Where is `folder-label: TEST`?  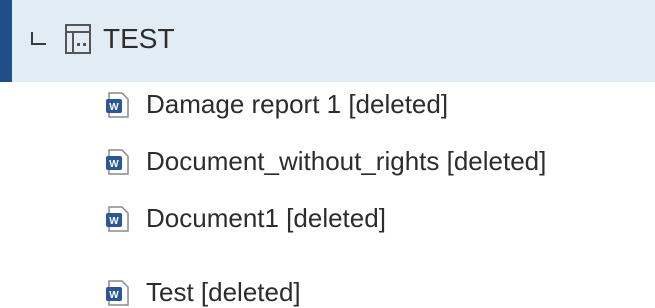
folder-label: TEST is located at coordinates (139, 38).